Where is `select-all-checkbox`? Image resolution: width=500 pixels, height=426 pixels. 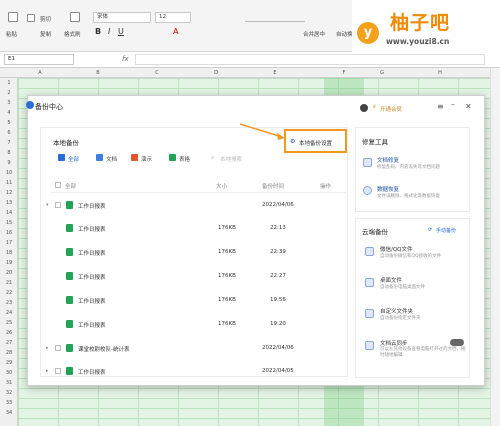
select-all-checkbox is located at coordinates (58, 185).